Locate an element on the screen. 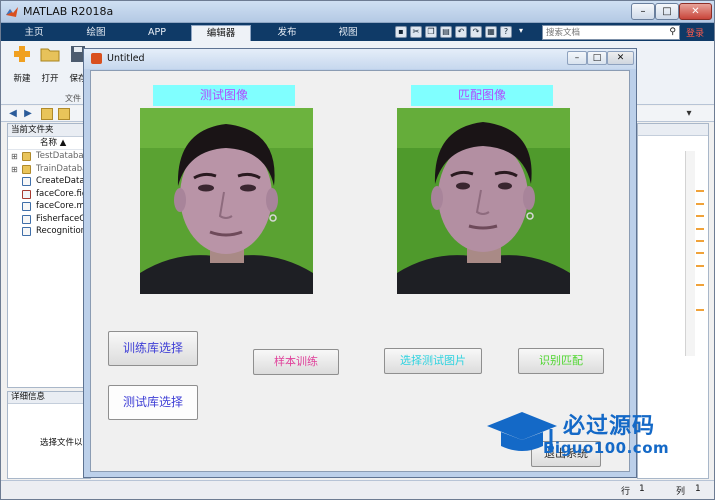  train-library-button: 训练库选择 is located at coordinates (153, 348).